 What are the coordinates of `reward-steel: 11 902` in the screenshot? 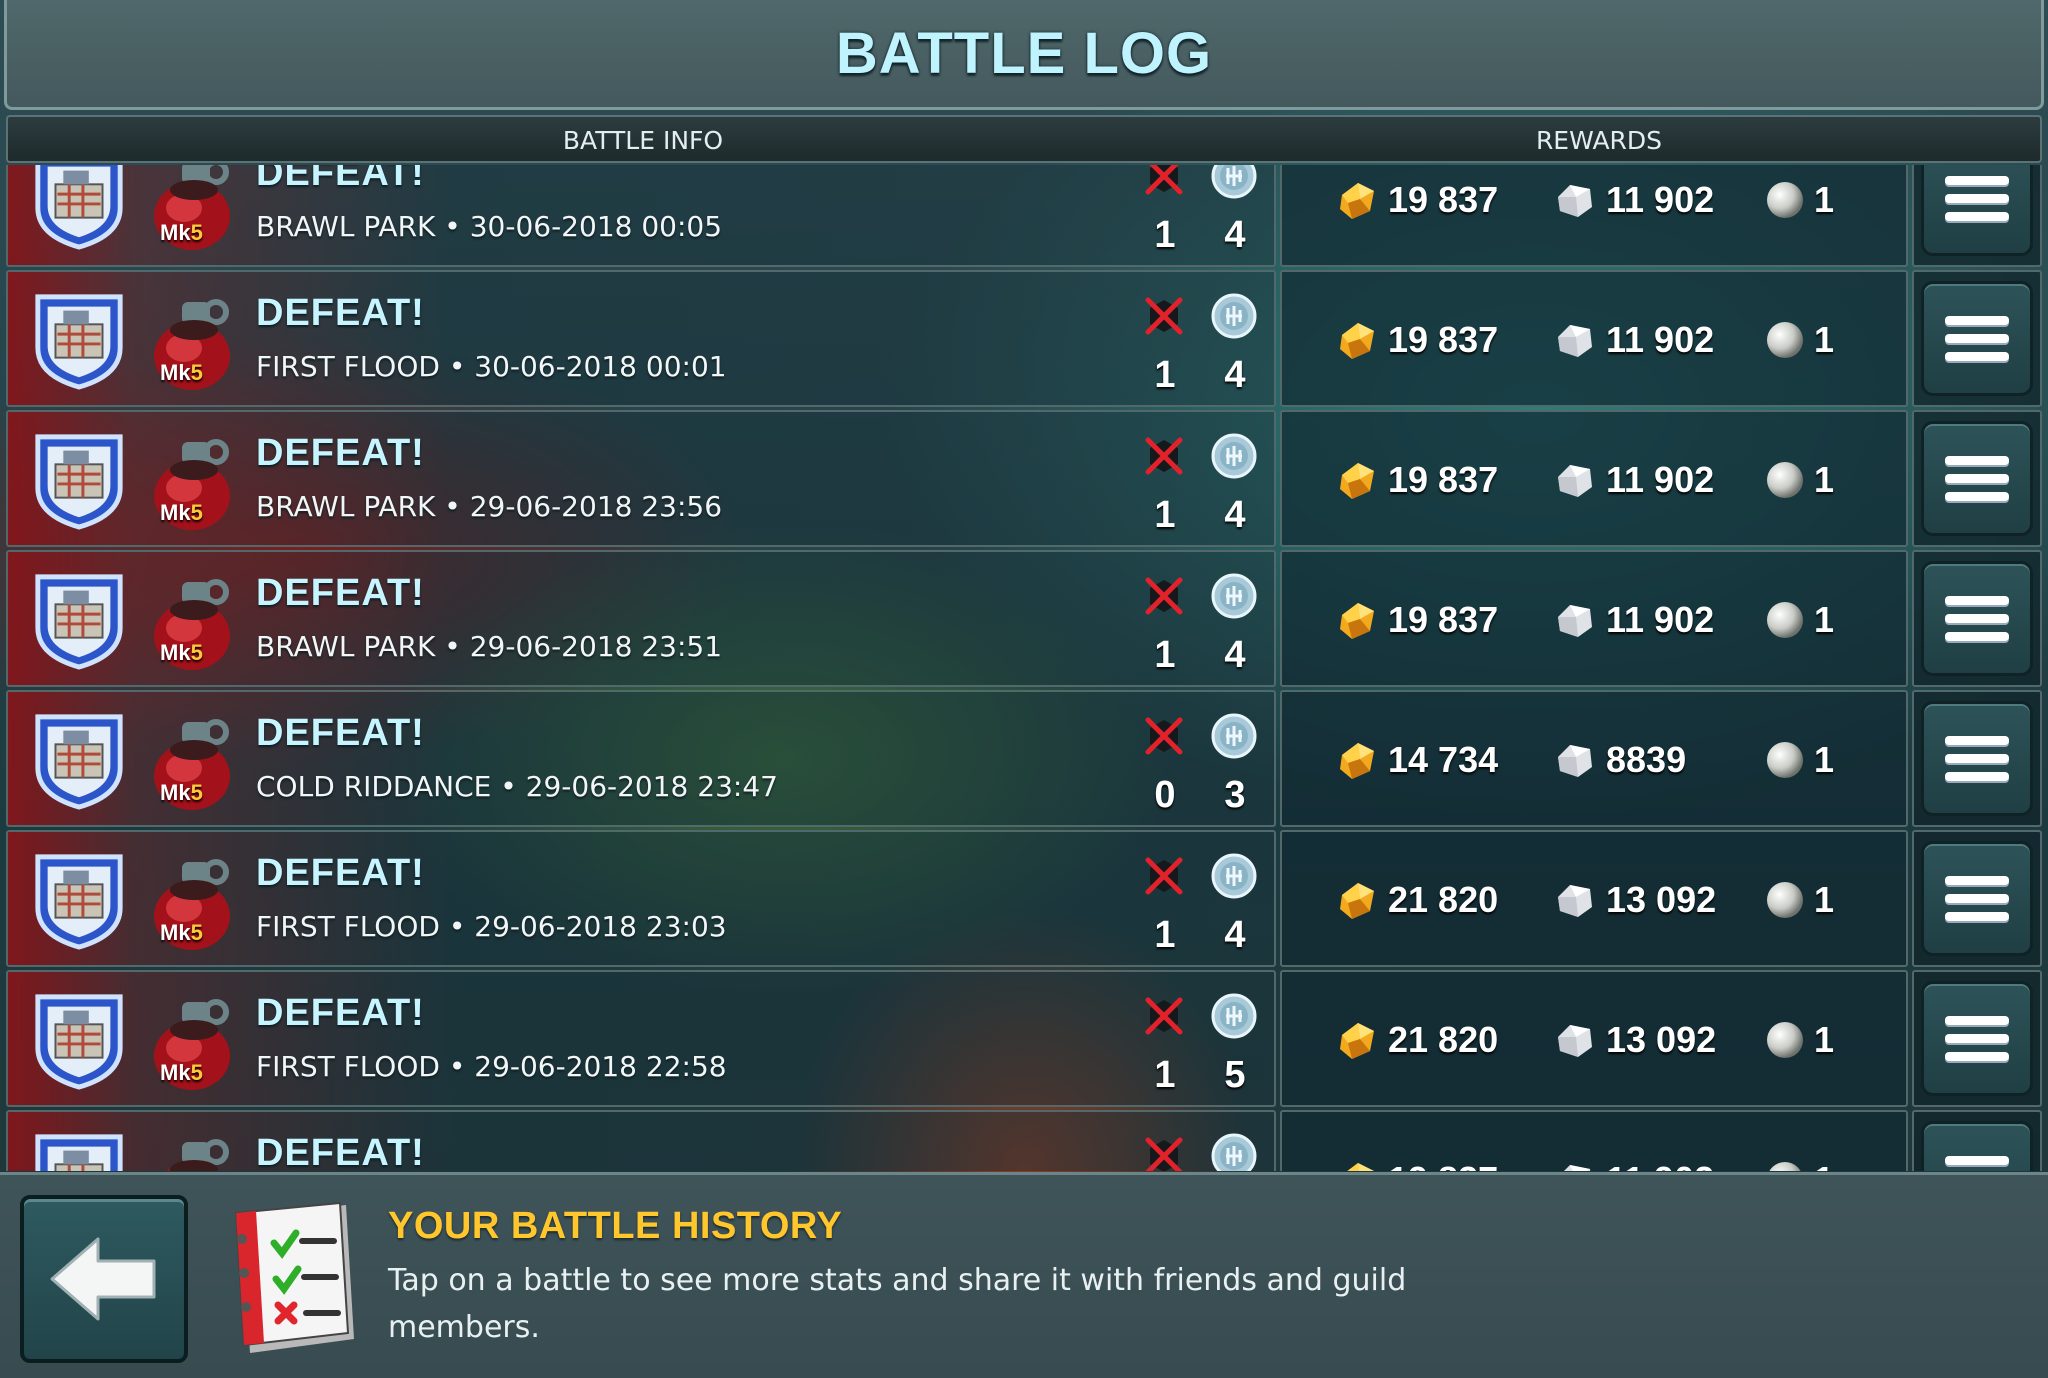 It's located at (1633, 340).